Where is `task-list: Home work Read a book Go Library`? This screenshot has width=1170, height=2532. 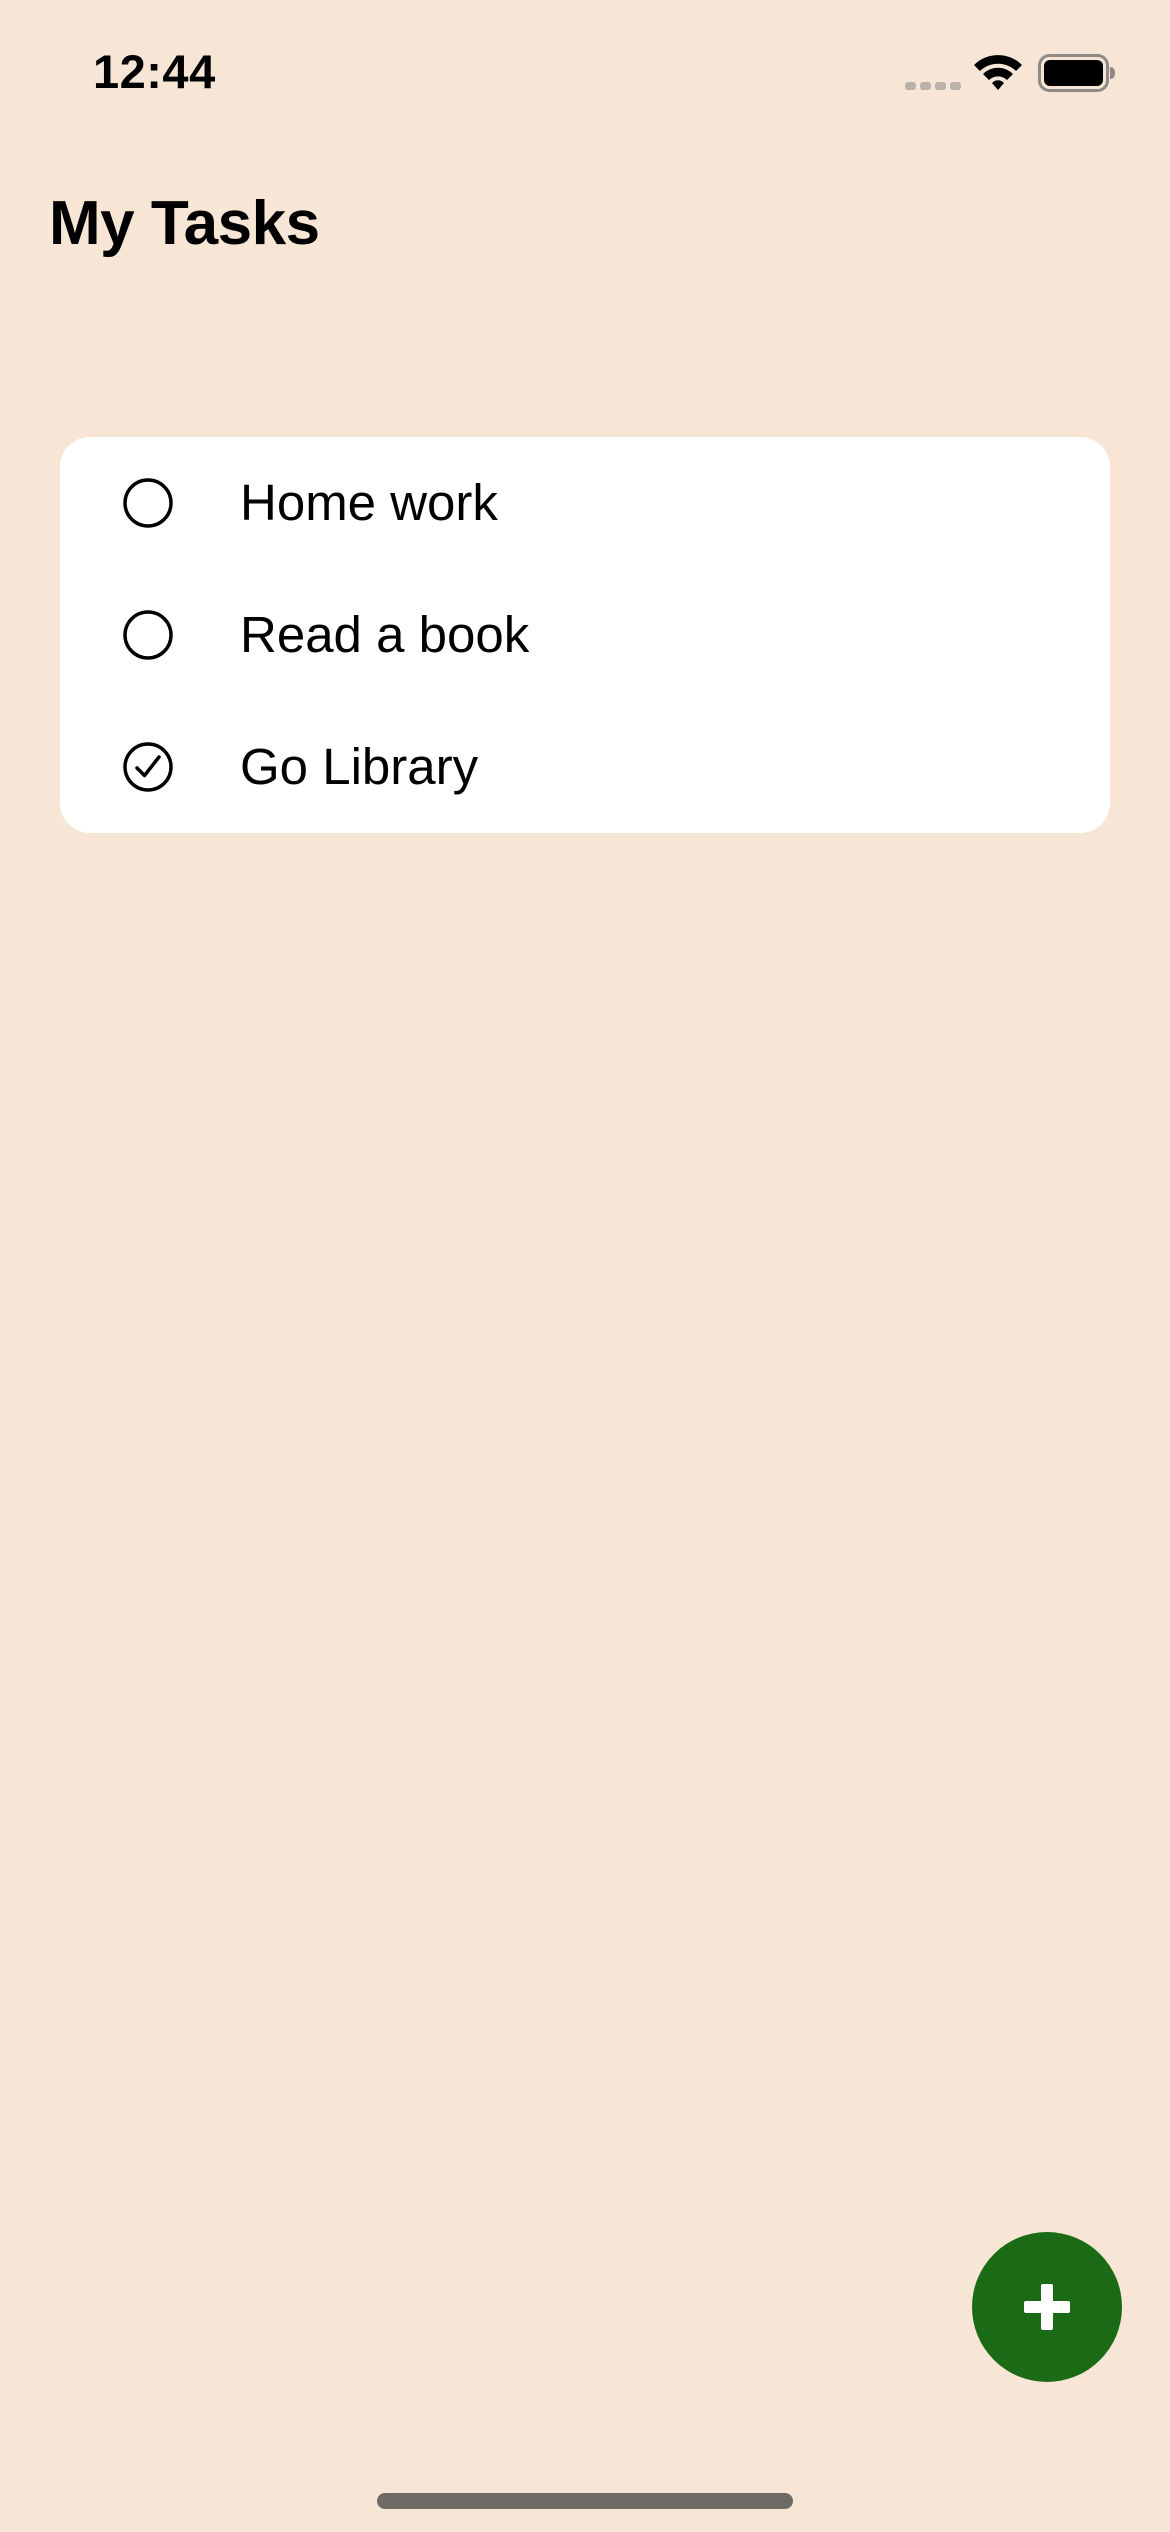
task-list: Home work Read a book Go Library is located at coordinates (585, 635).